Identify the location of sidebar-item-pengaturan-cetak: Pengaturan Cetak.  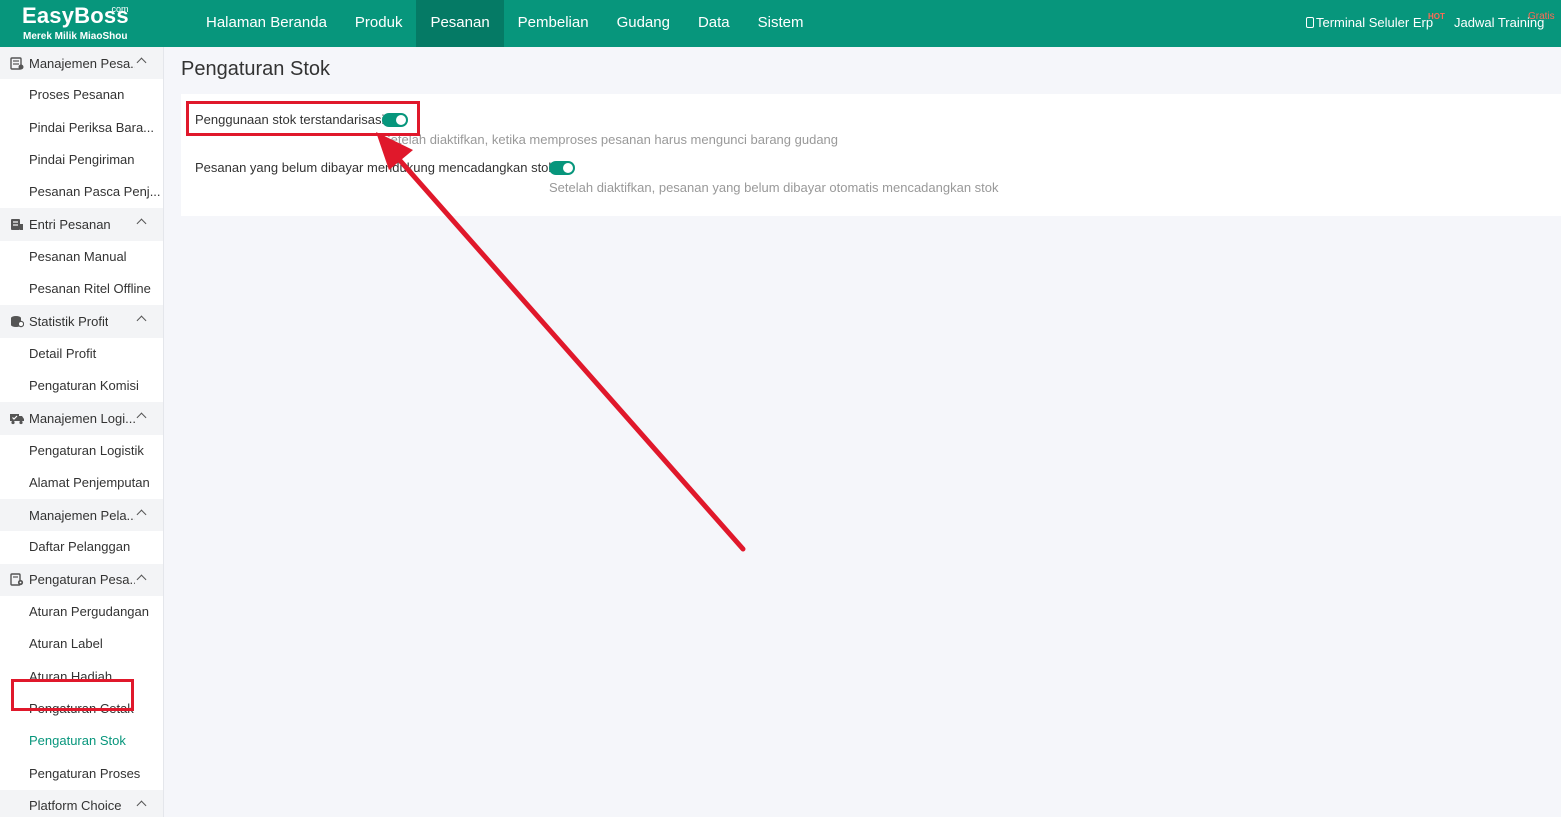
(81, 709).